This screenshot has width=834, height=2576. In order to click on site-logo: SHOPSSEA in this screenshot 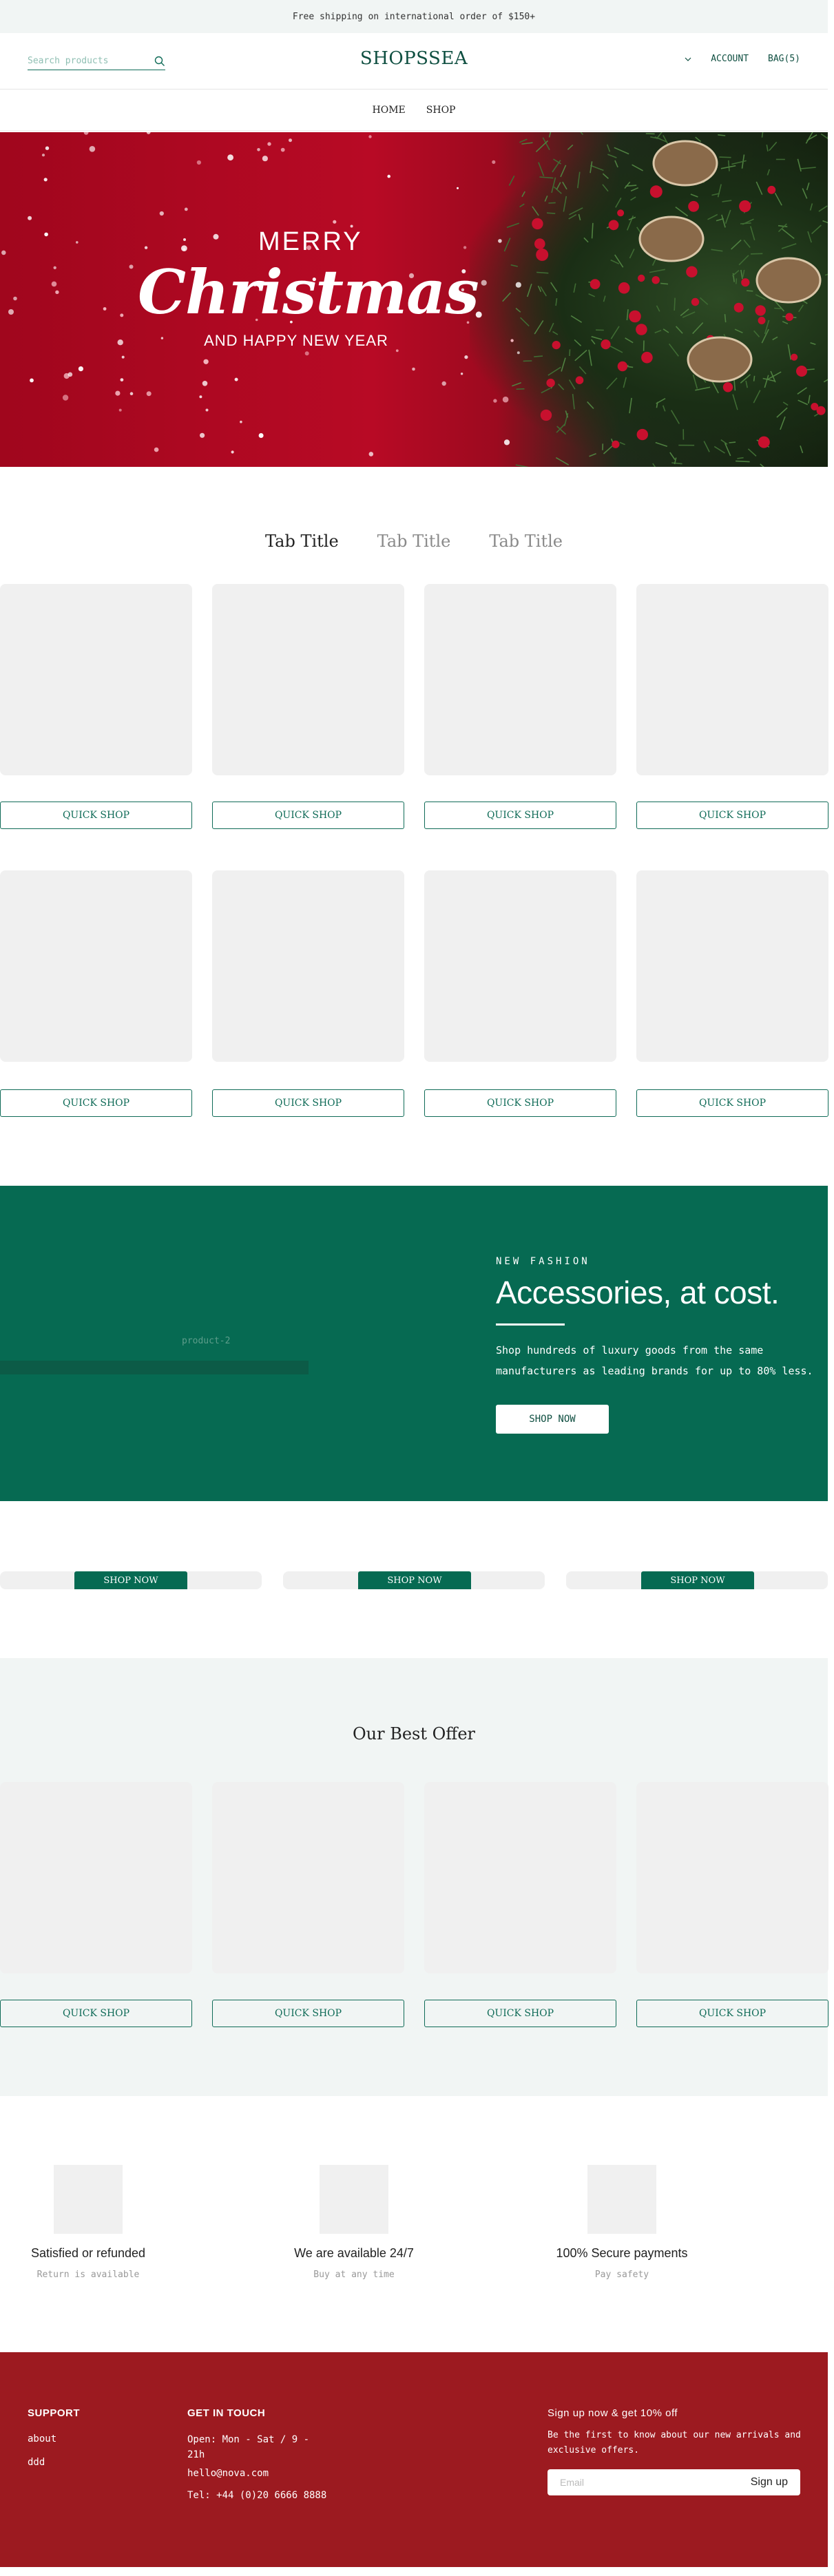, I will do `click(414, 58)`.